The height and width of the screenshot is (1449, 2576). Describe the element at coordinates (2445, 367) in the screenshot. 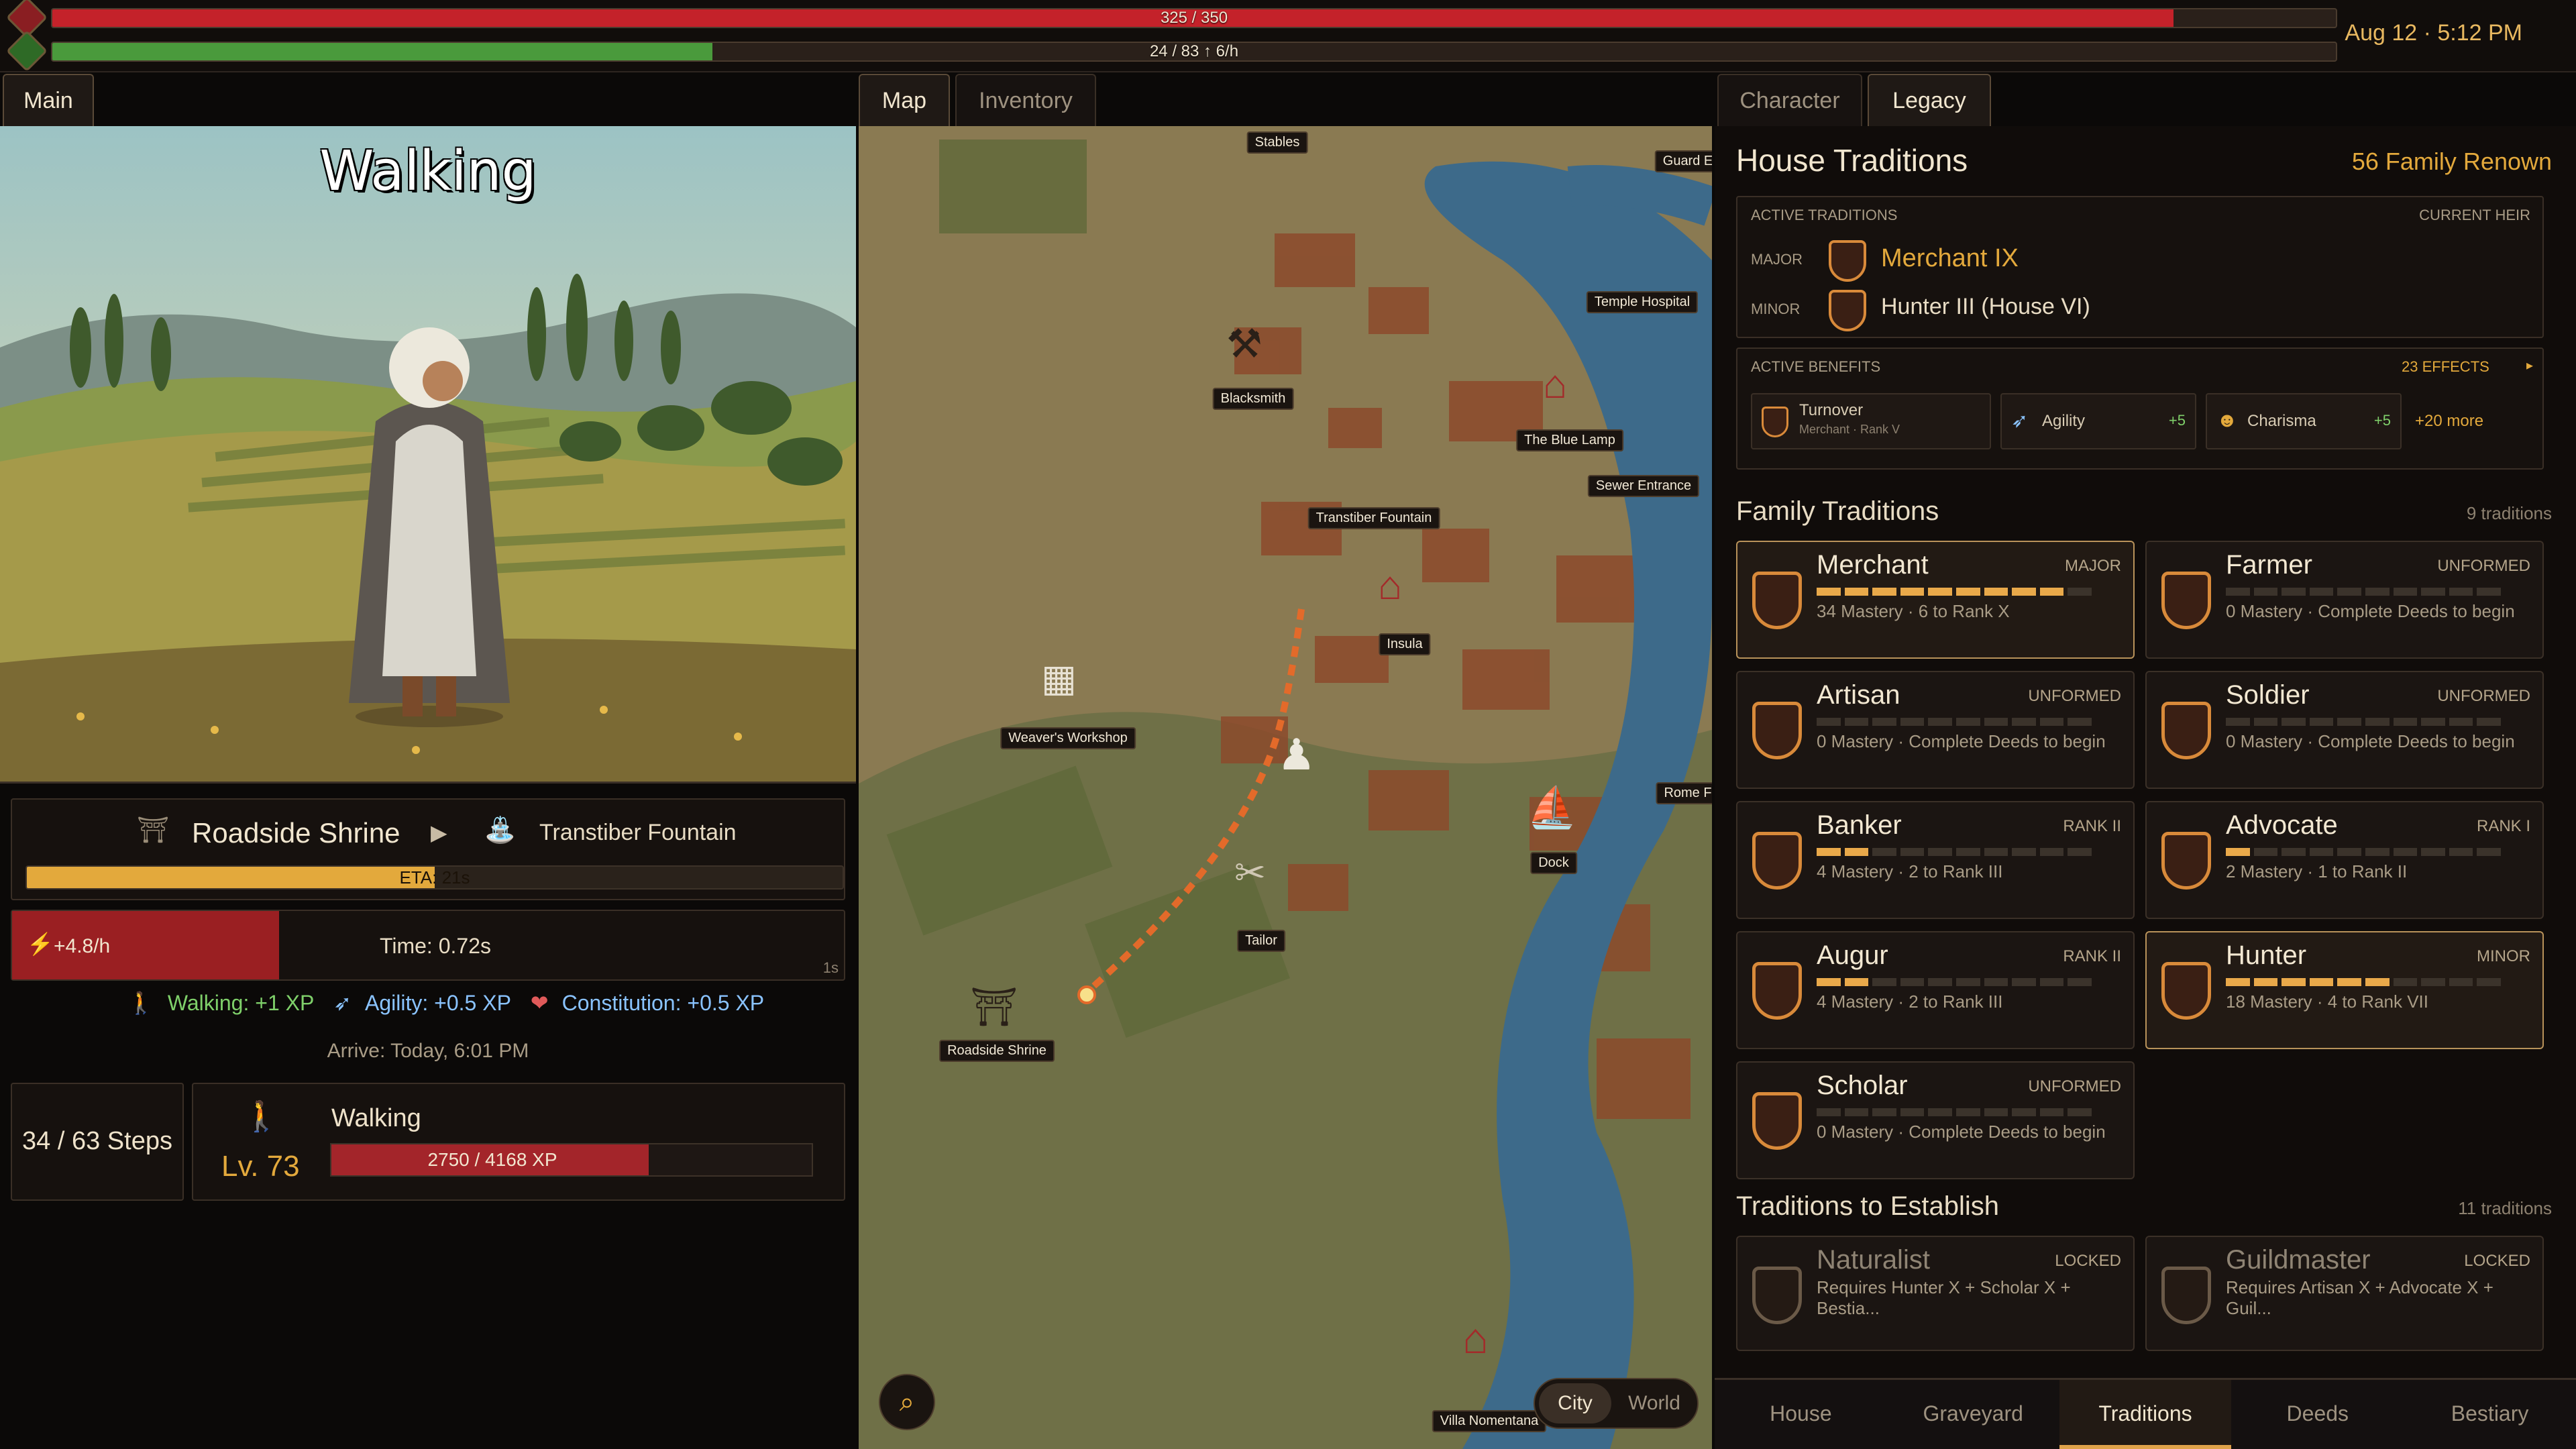

I see `effects-count: 23 EFFECTS` at that location.